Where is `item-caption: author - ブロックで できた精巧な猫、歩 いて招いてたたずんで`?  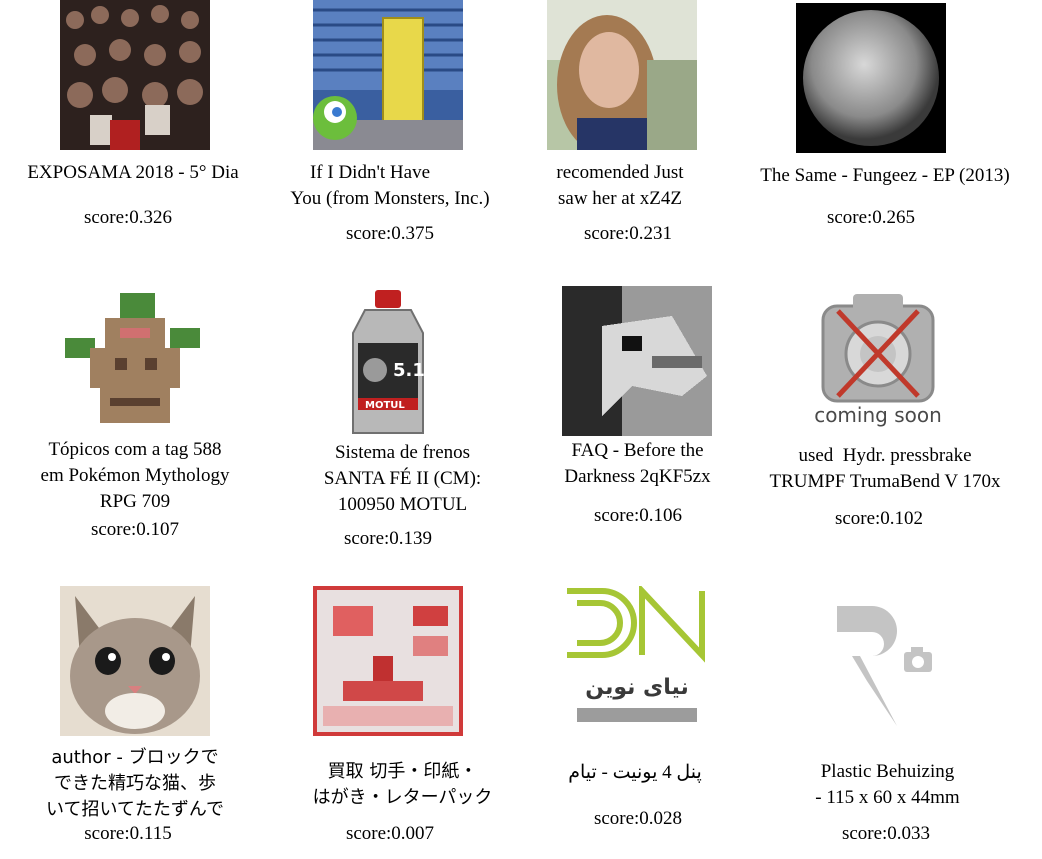 item-caption: author - ブロックで できた精巧な猫、歩 いて招いてたたずんで is located at coordinates (135, 784).